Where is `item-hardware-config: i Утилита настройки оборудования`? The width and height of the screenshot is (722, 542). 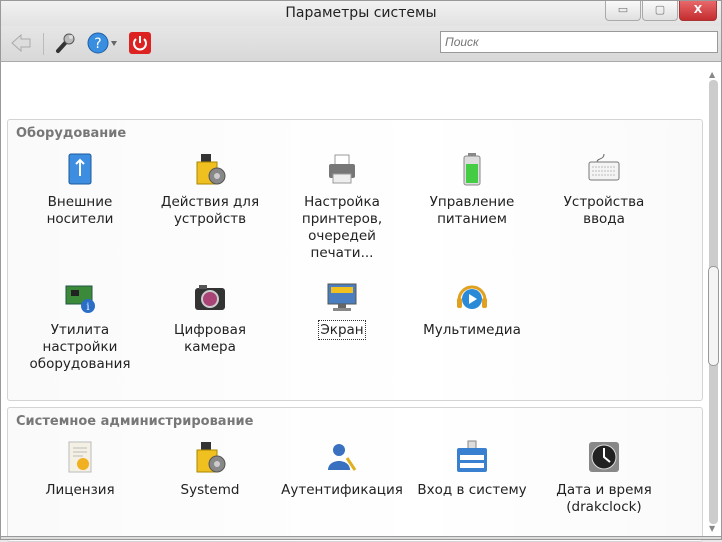
item-hardware-config: i Утилита настройки оборудования is located at coordinates (80, 326).